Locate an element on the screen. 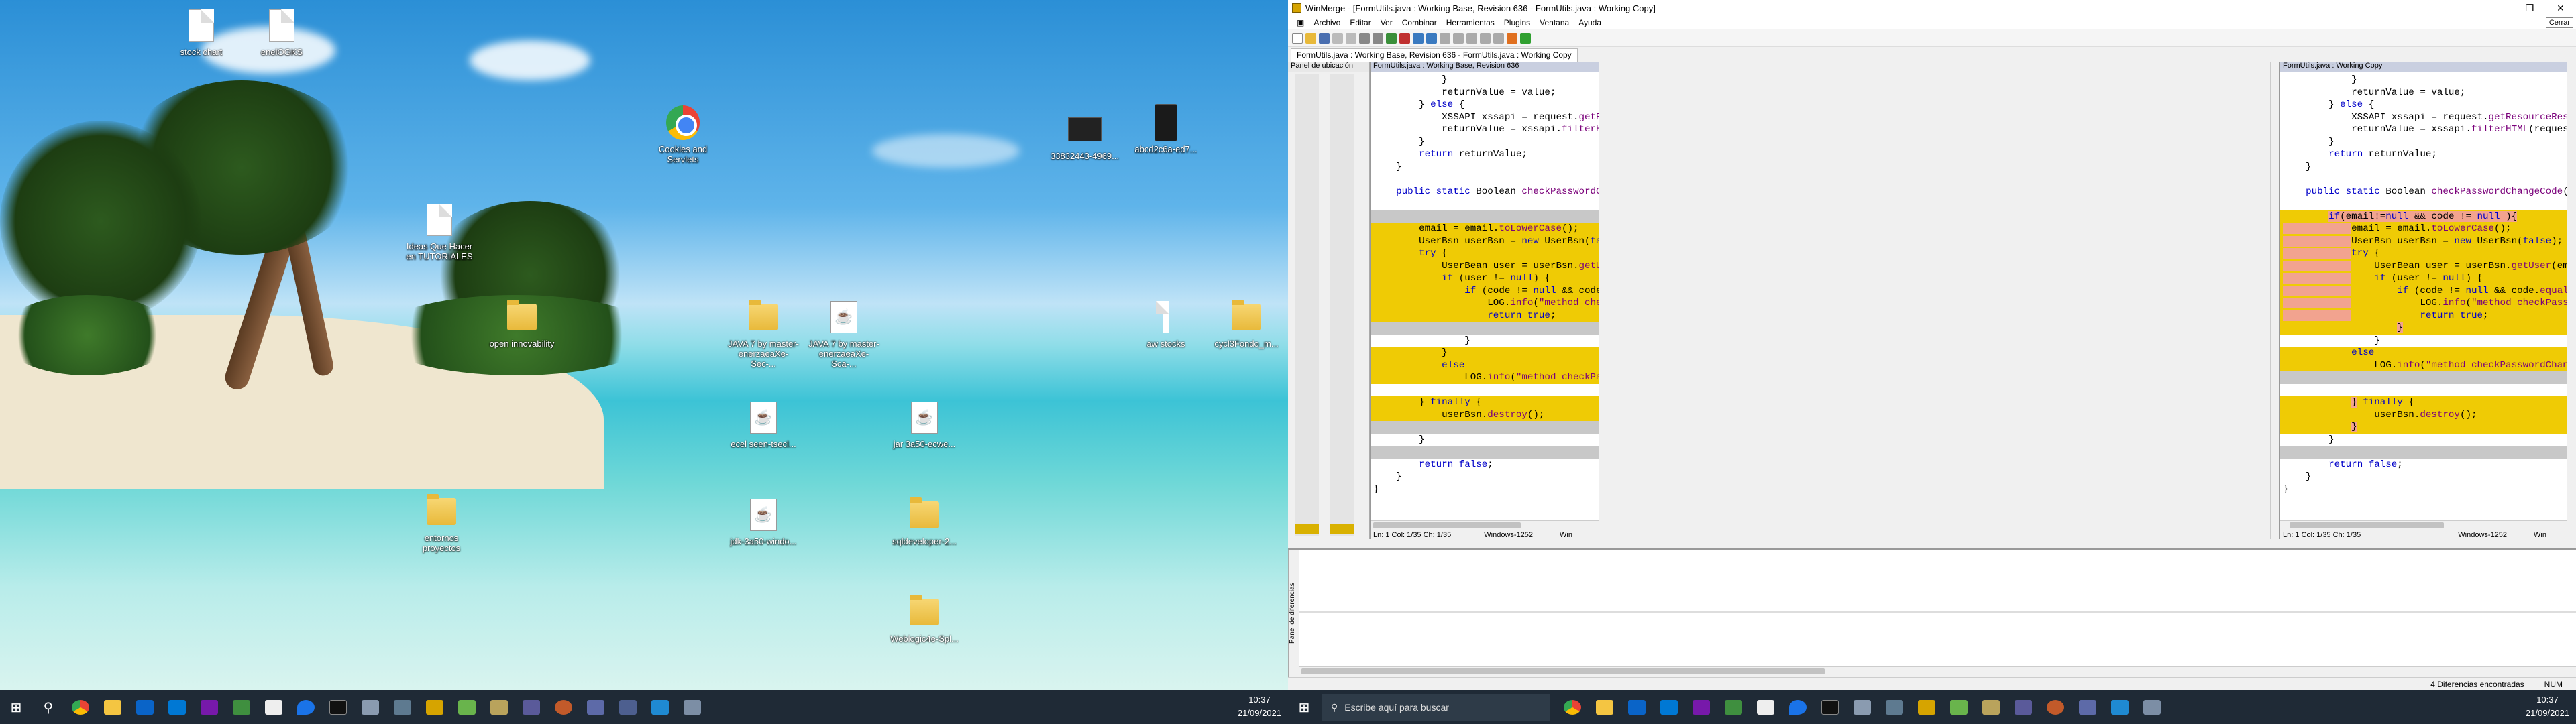 This screenshot has height=724, width=2576. file-explorer-icon is located at coordinates (1605, 707).